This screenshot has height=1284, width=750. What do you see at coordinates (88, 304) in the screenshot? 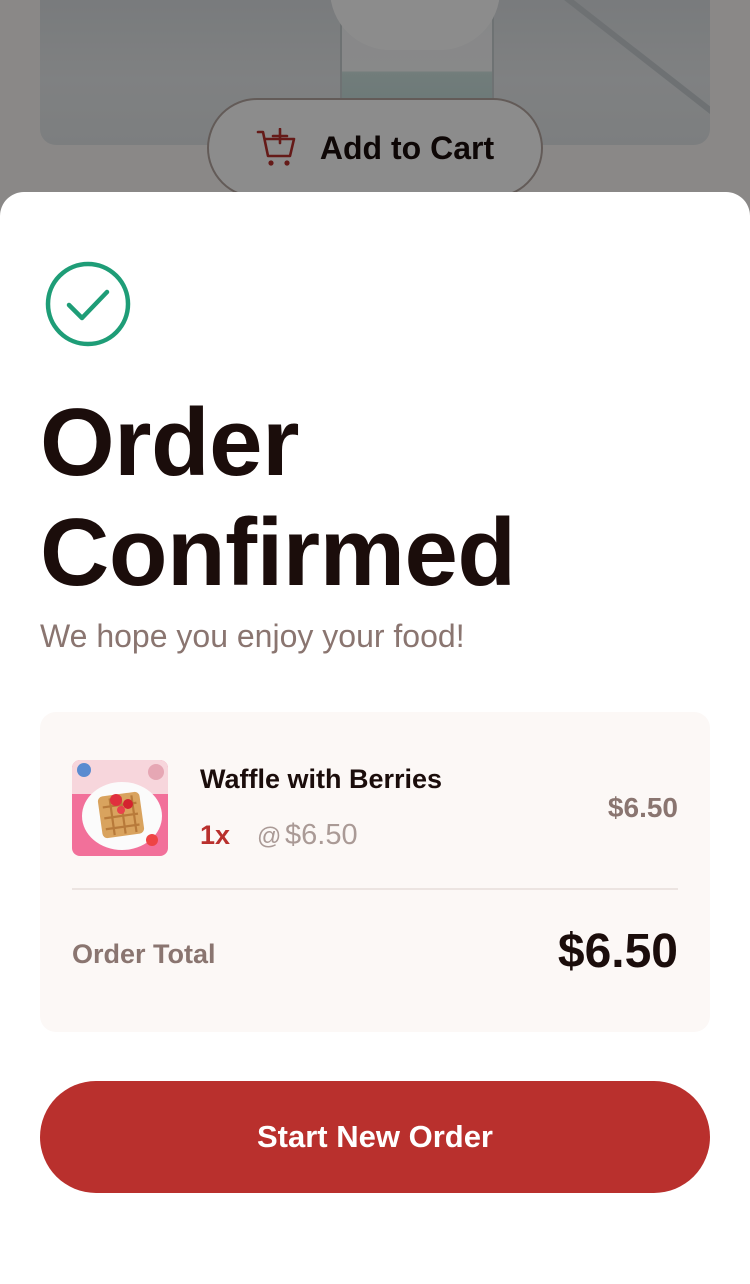
I see `check-circle-icon` at bounding box center [88, 304].